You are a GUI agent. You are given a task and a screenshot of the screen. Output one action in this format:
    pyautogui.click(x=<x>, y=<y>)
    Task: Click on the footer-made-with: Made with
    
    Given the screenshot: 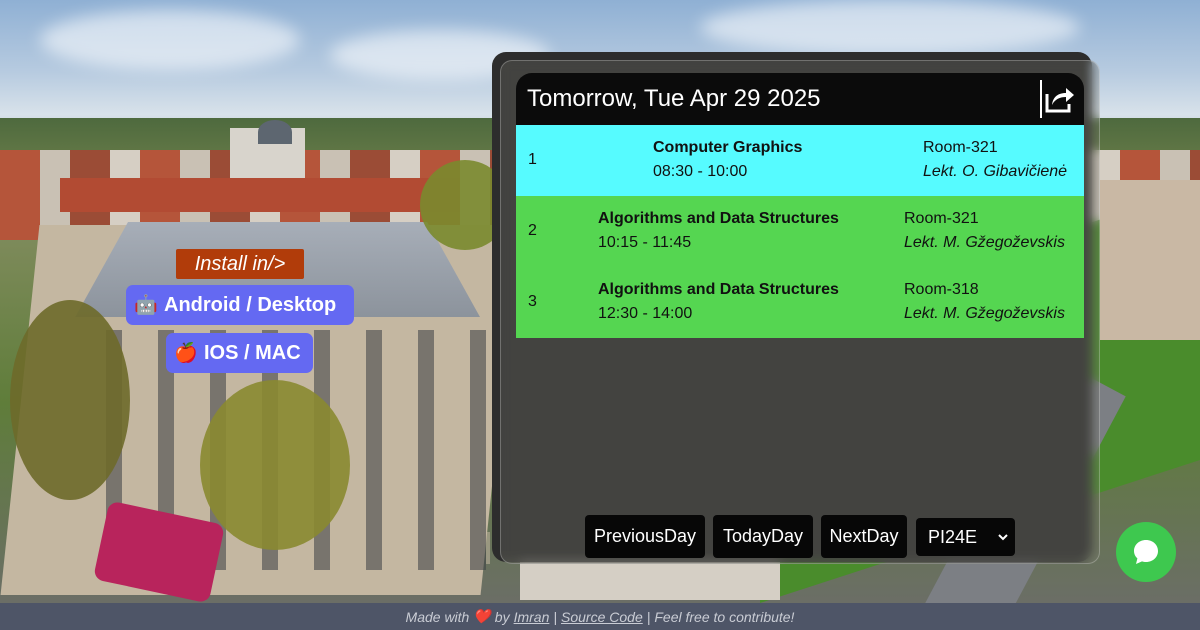 What is the action you would take?
    pyautogui.click(x=437, y=616)
    